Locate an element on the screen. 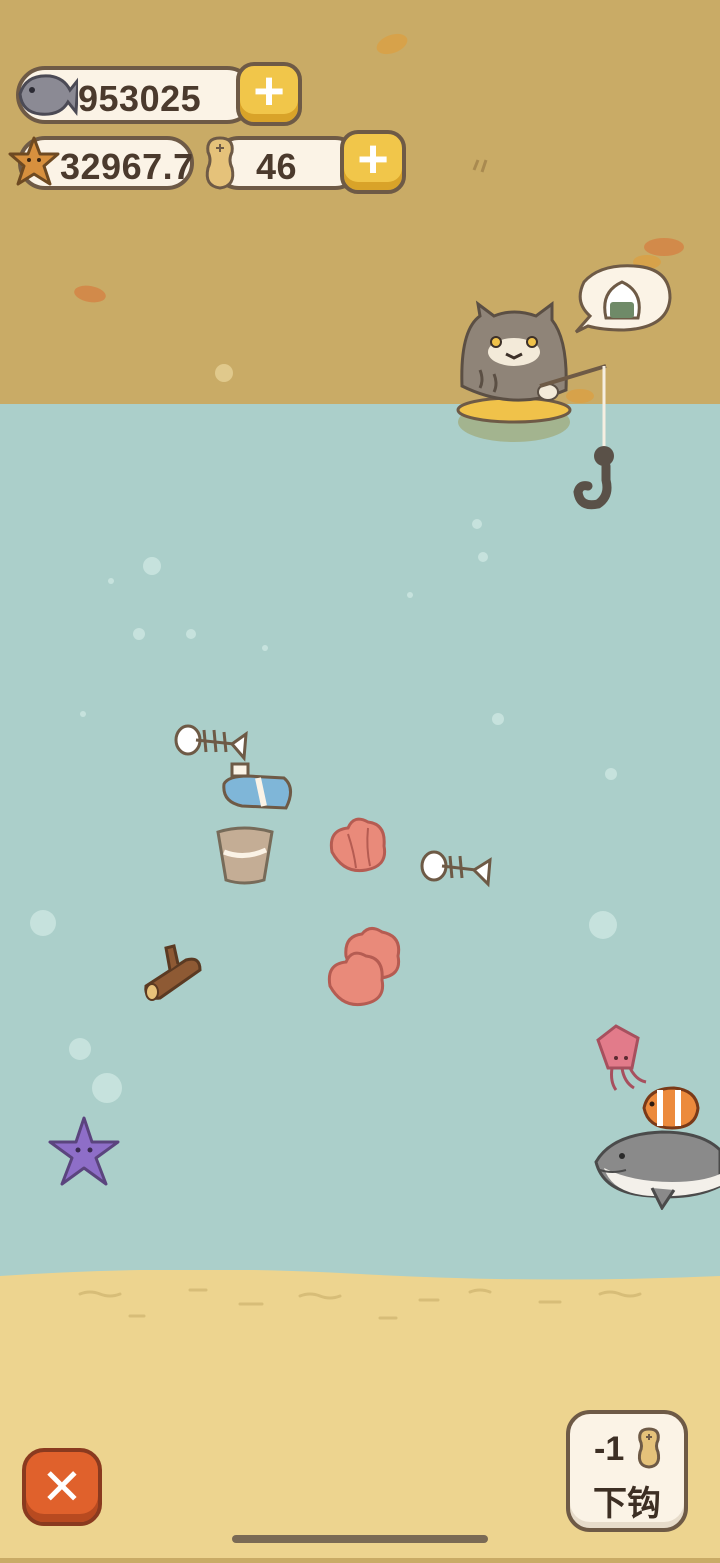  shark-icon is located at coordinates (656, 1165).